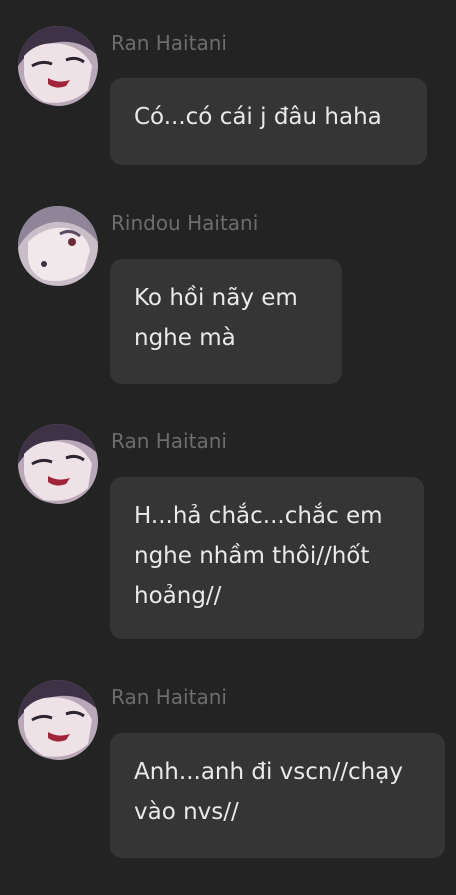 This screenshot has width=456, height=895. I want to click on avatar-rindou-haitani, so click(58, 246).